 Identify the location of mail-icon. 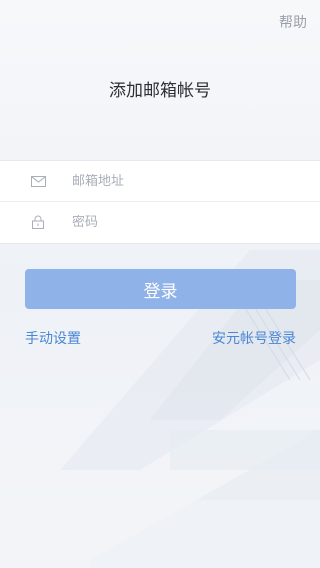
(38, 181).